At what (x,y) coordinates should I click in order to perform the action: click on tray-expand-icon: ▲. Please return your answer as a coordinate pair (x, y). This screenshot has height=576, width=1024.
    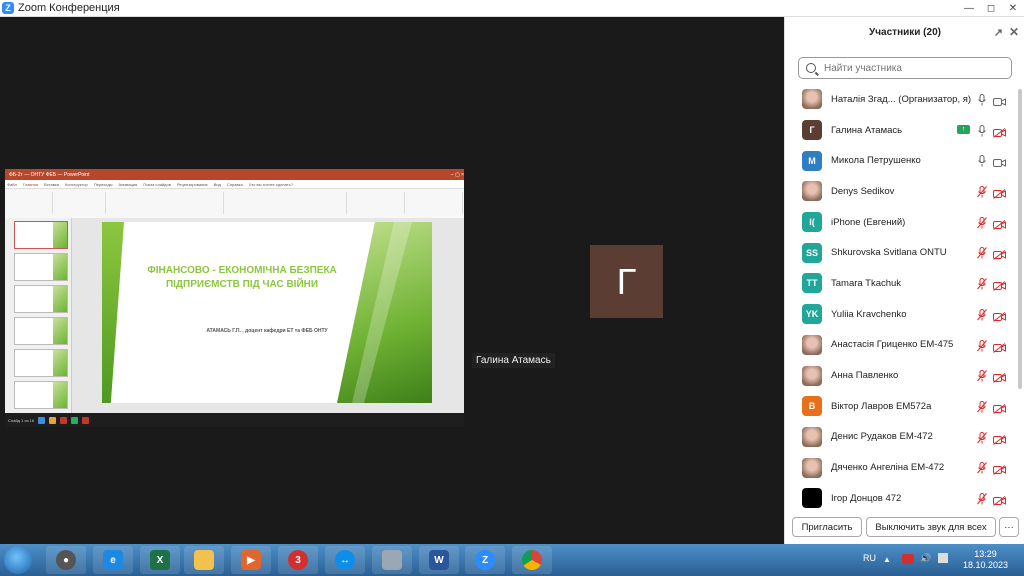
    Looking at the image, I should click on (887, 559).